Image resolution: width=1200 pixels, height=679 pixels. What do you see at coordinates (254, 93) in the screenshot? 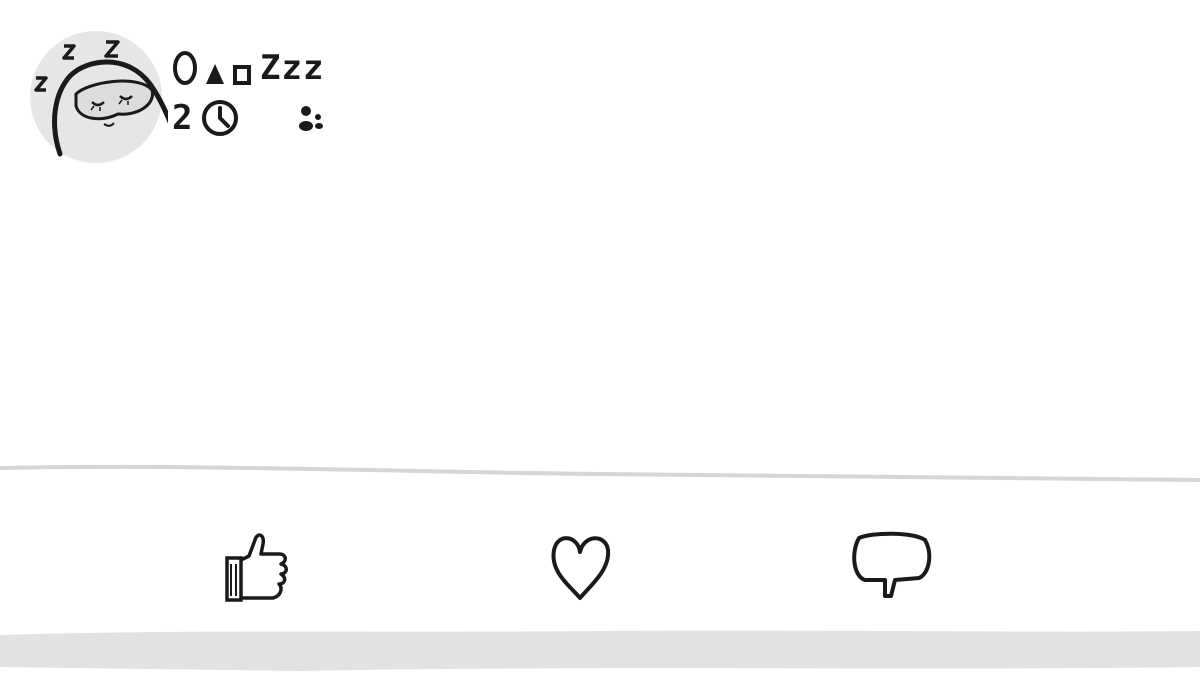
I see `post-meta: Zzz 2` at bounding box center [254, 93].